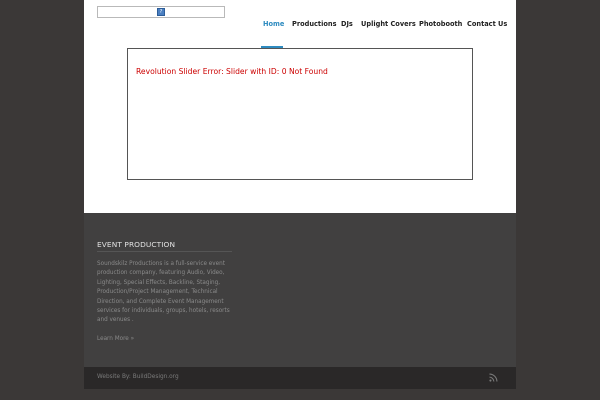  I want to click on nav-item-productions: Productions, so click(314, 24).